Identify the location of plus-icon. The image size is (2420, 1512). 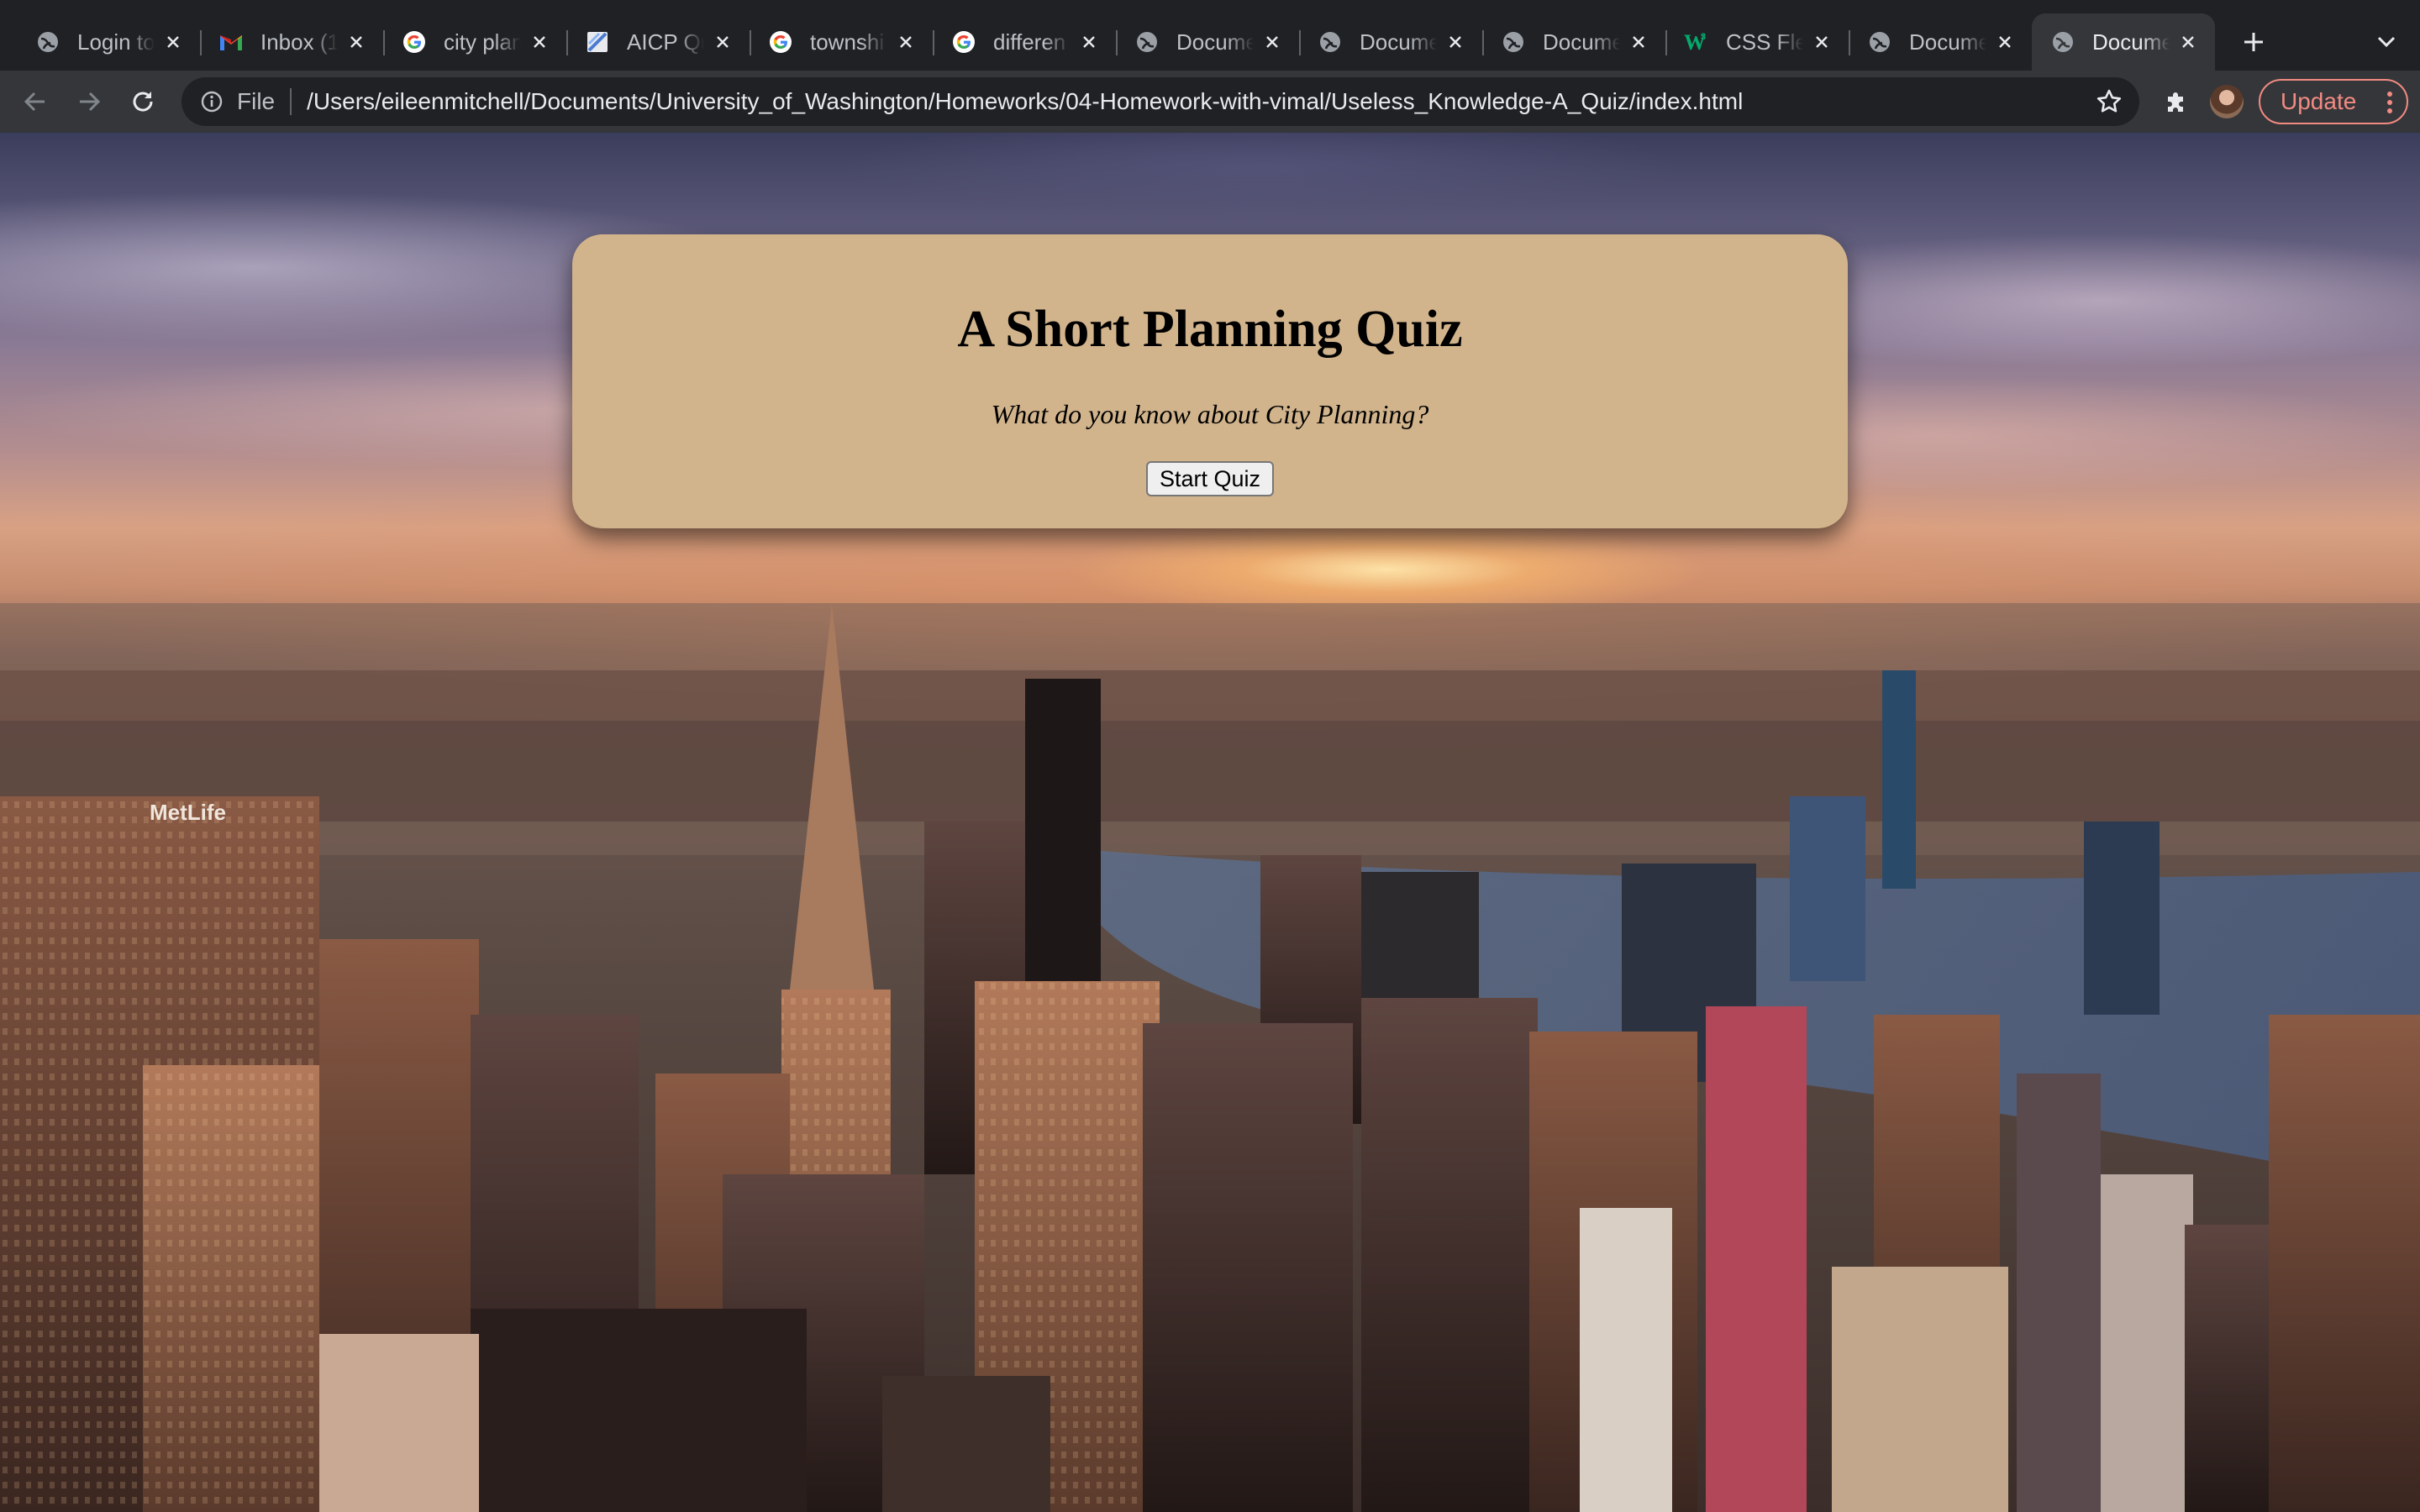
(2253, 42).